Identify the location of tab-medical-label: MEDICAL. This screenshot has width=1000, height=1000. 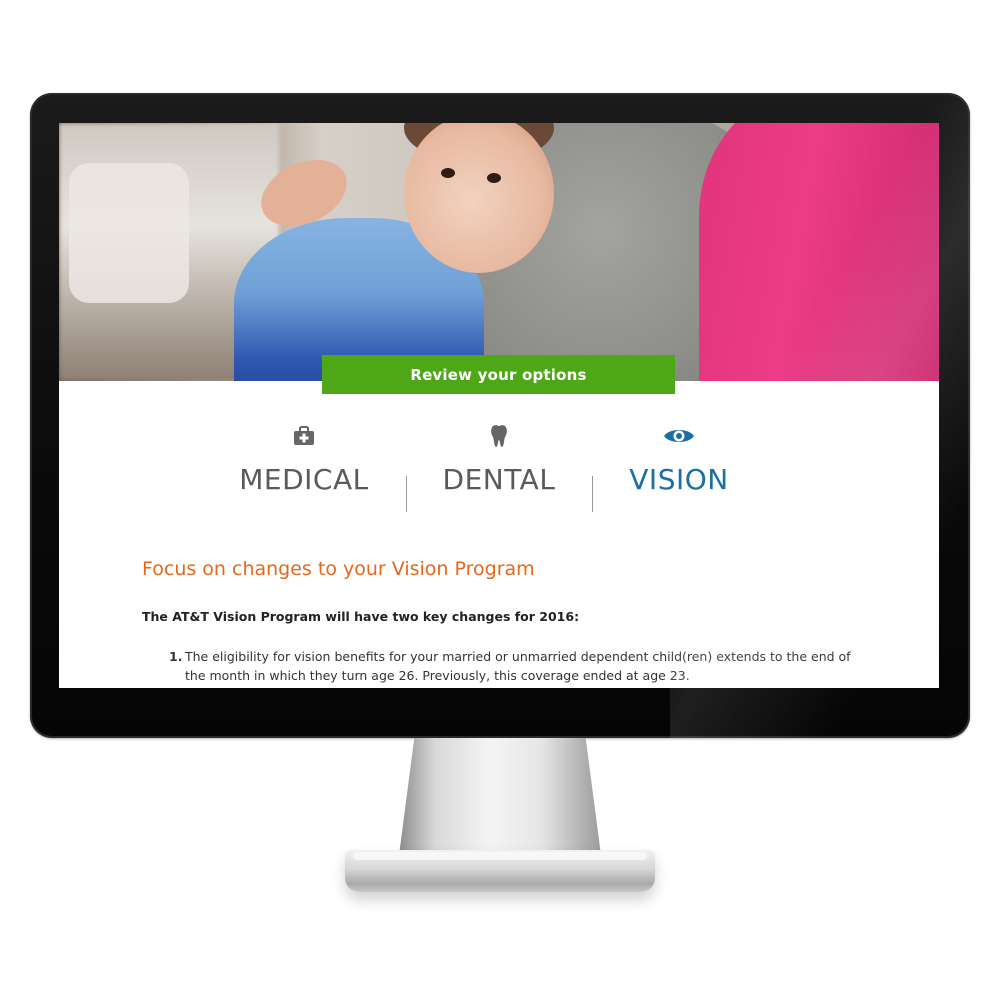
(304, 479).